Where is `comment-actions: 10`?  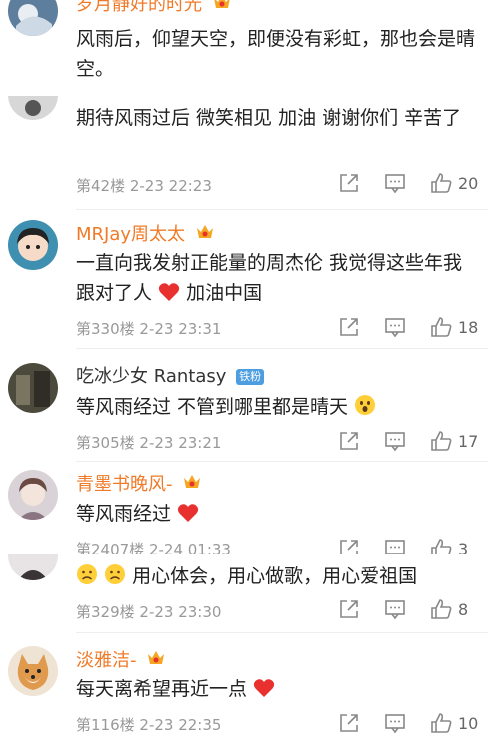 comment-actions: 10 is located at coordinates (413, 724).